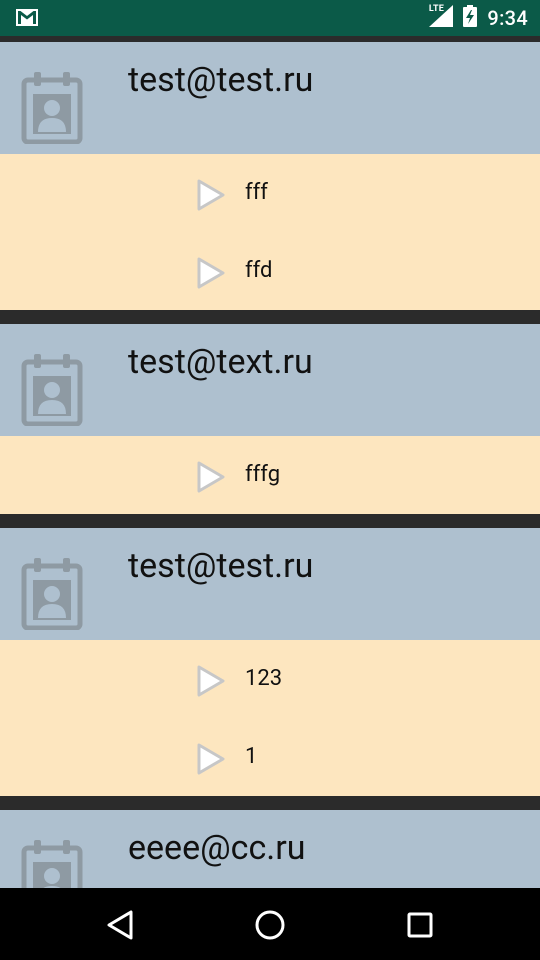 Image resolution: width=540 pixels, height=960 pixels. What do you see at coordinates (220, 362) in the screenshot?
I see `group-email: test@text.ru` at bounding box center [220, 362].